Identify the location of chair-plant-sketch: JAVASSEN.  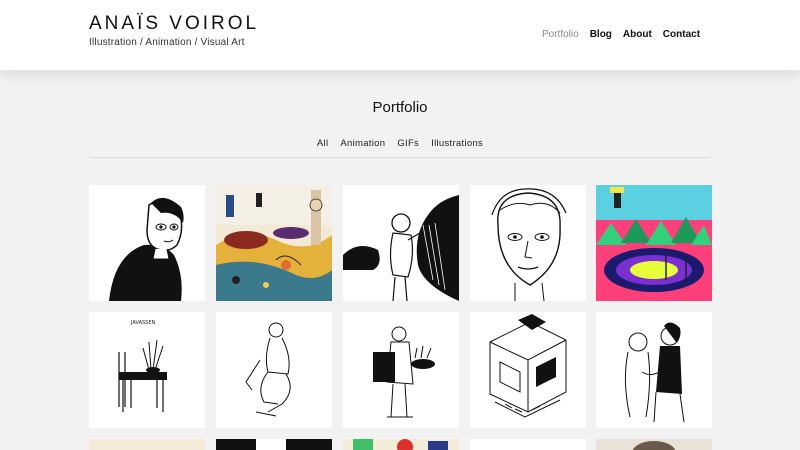
(147, 370).